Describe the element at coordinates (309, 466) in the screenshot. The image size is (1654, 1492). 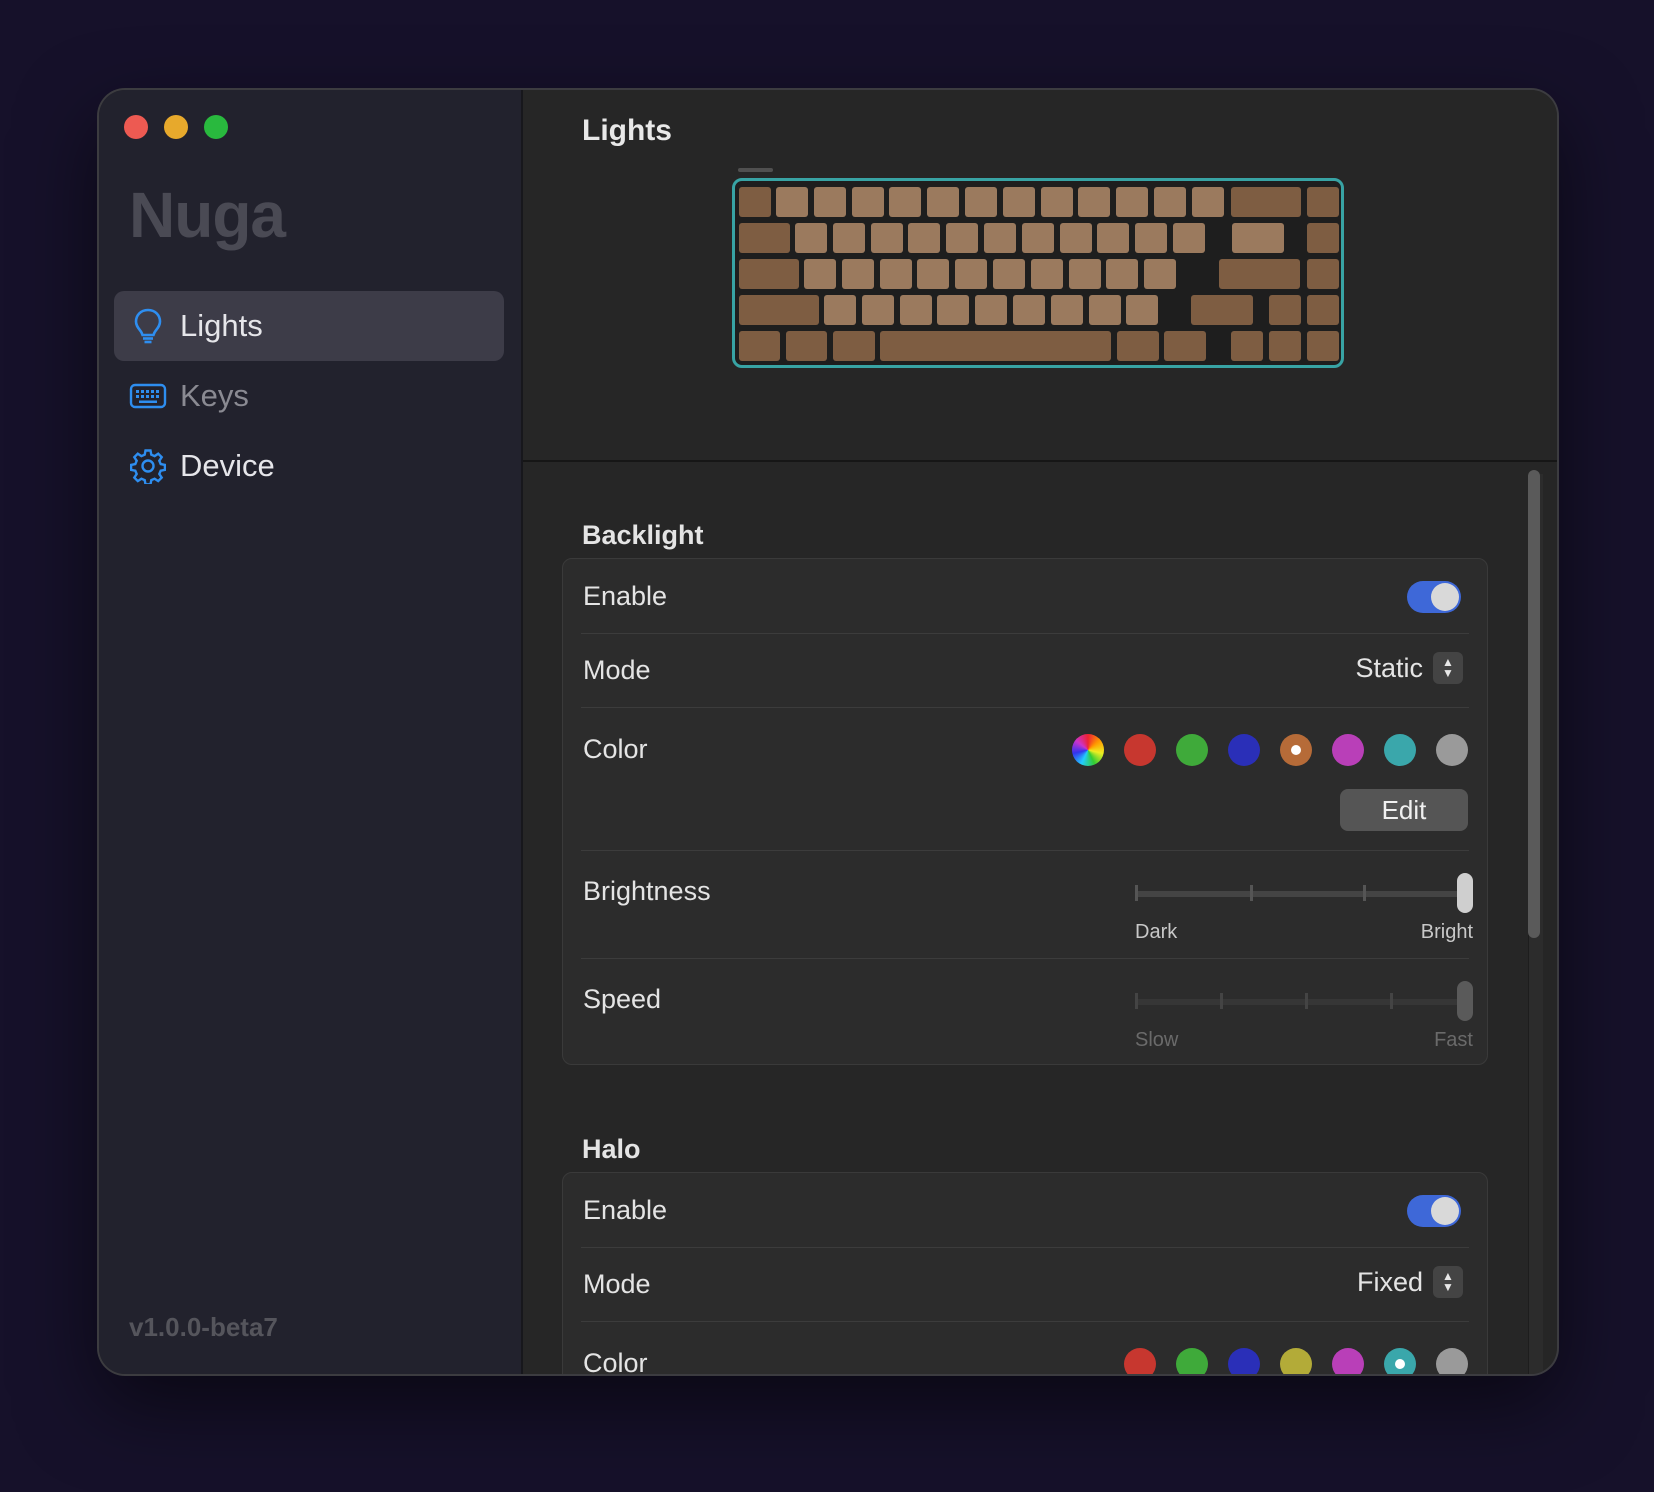
I see `sidebar-item-device: Device` at that location.